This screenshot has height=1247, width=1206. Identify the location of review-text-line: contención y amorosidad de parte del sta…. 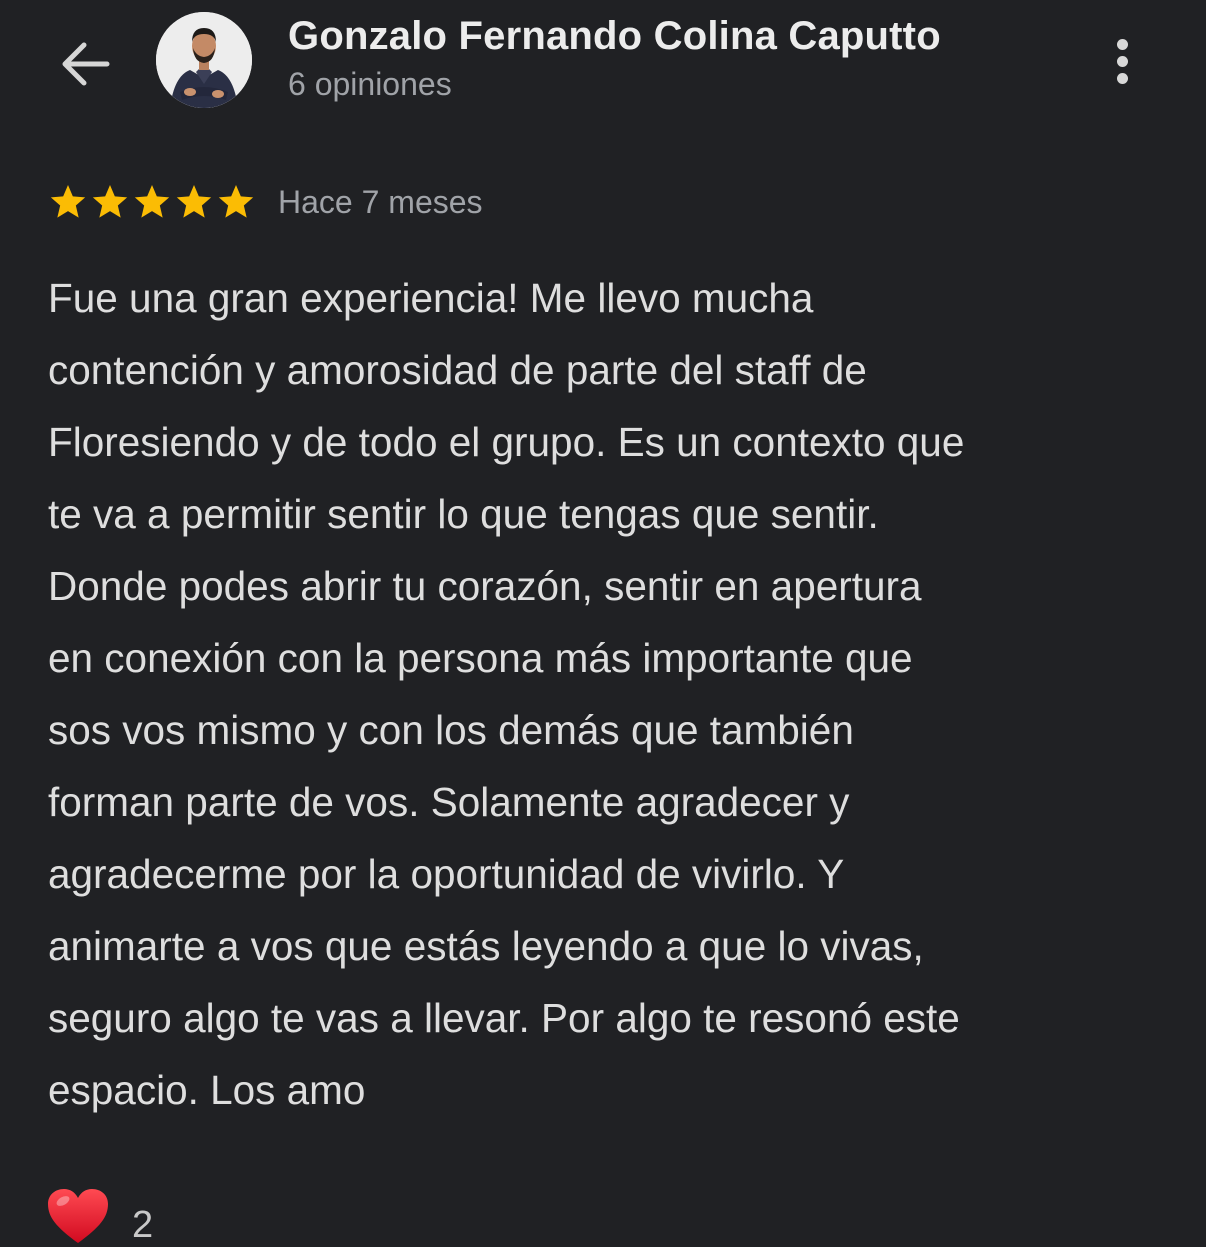
(457, 370).